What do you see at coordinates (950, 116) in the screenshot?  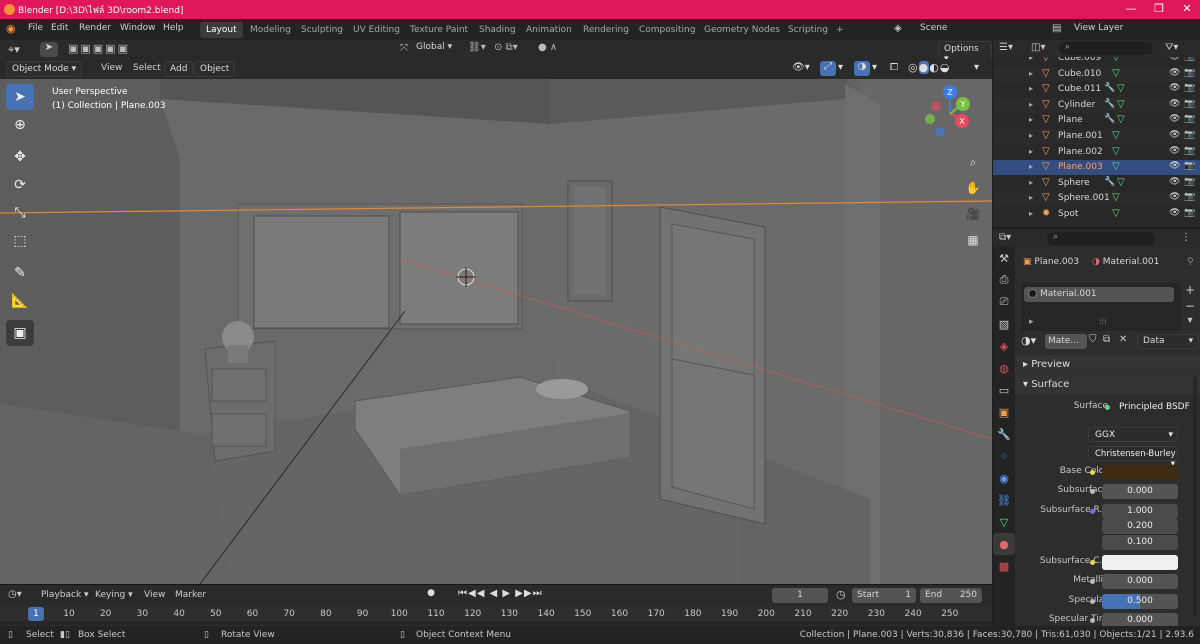 I see `navigation-gizmo: Z X Y` at bounding box center [950, 116].